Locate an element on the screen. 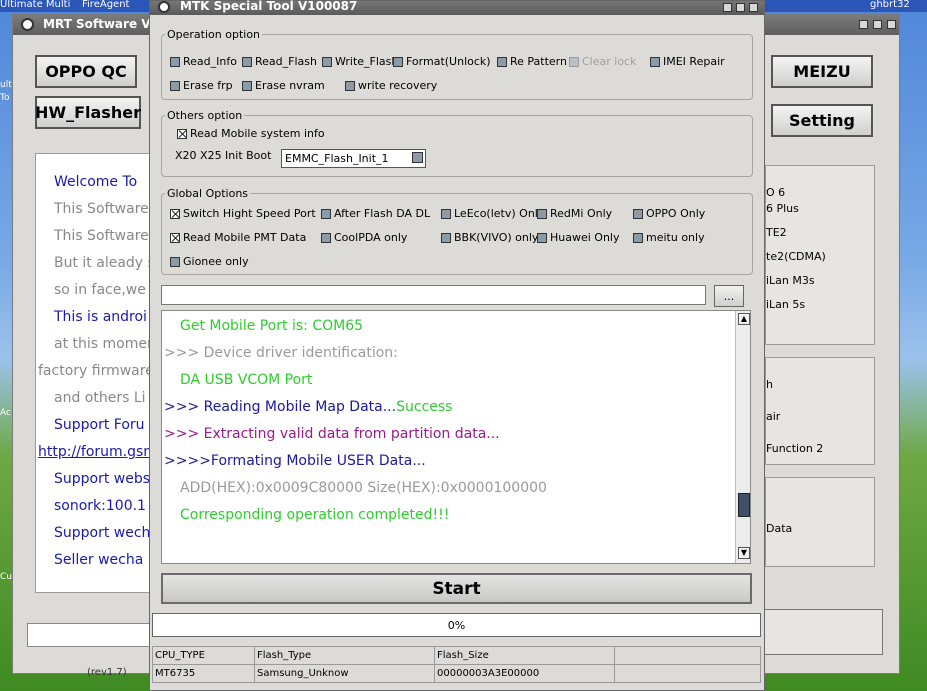 This screenshot has height=691, width=927. op-imei-repair-checkbox: IMEI Repair is located at coordinates (687, 61).